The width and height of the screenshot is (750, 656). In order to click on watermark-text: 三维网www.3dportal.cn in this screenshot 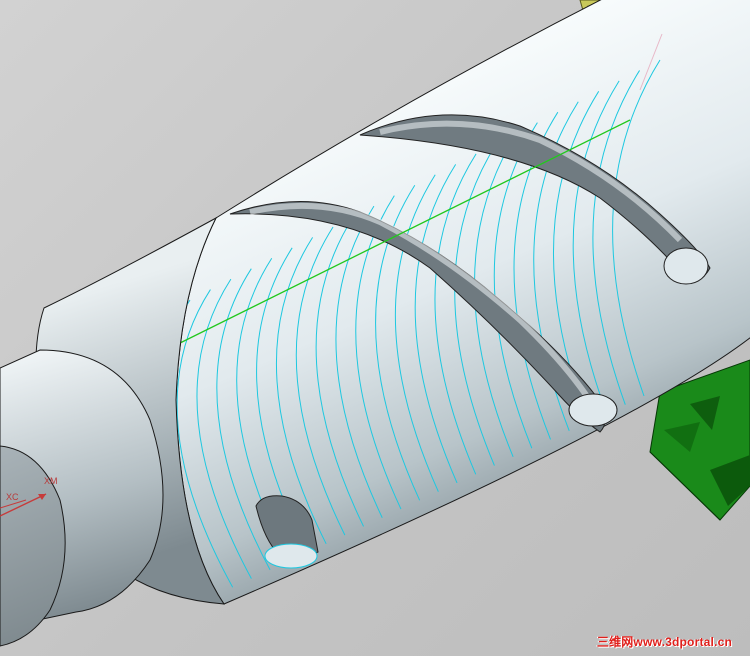, I will do `click(664, 642)`.